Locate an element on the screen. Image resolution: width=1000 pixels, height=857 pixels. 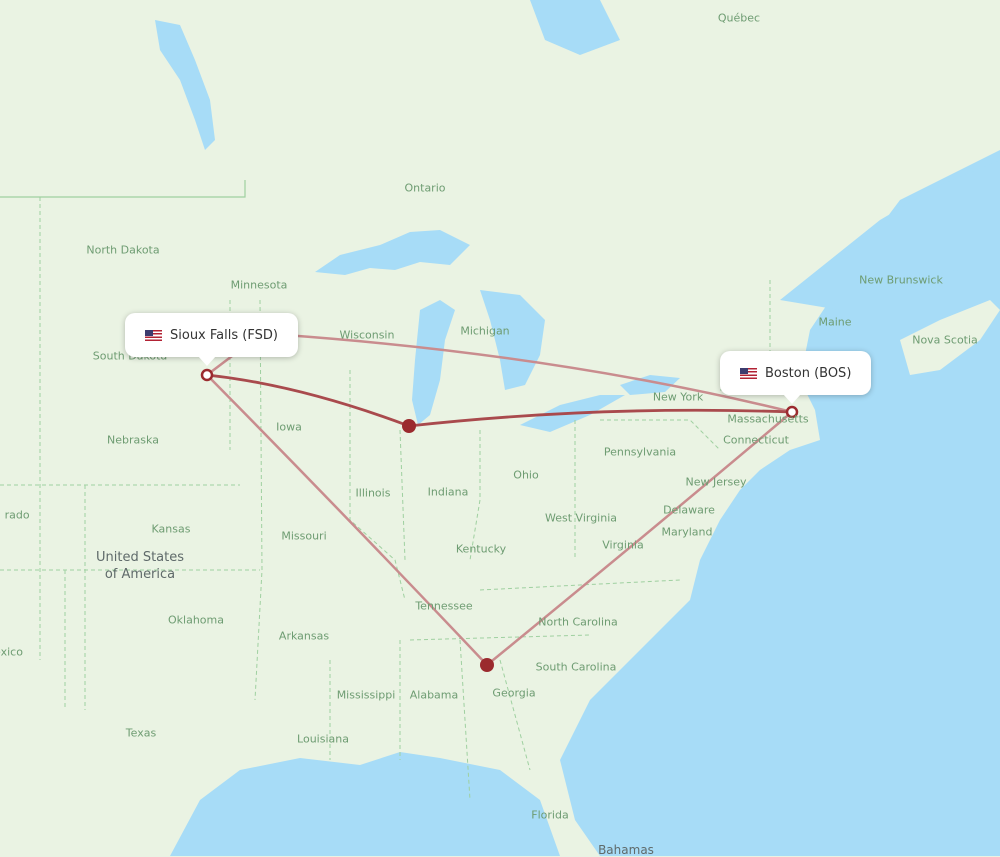
region-label: Québec is located at coordinates (739, 18).